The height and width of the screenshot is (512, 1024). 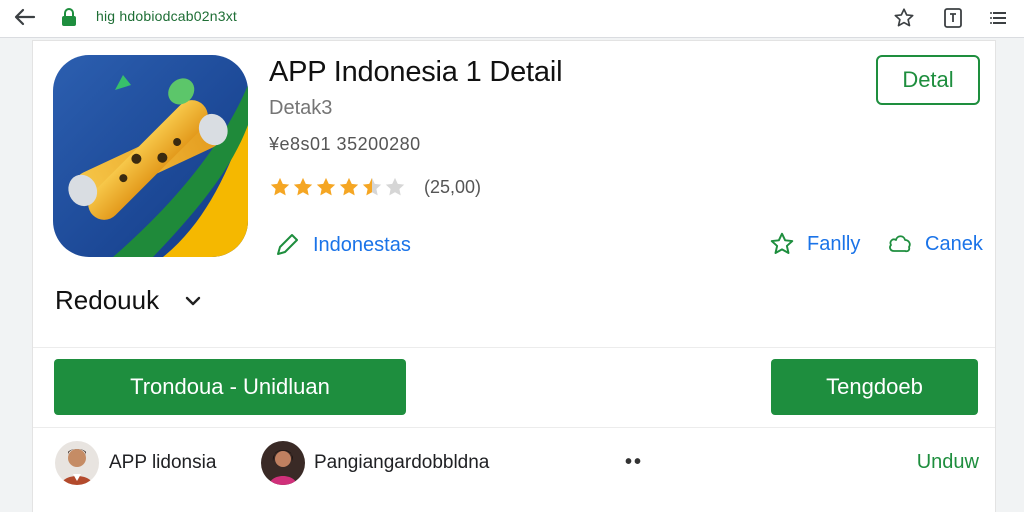 What do you see at coordinates (401, 463) in the screenshot?
I see `developer-name: Pangiangardobbldna` at bounding box center [401, 463].